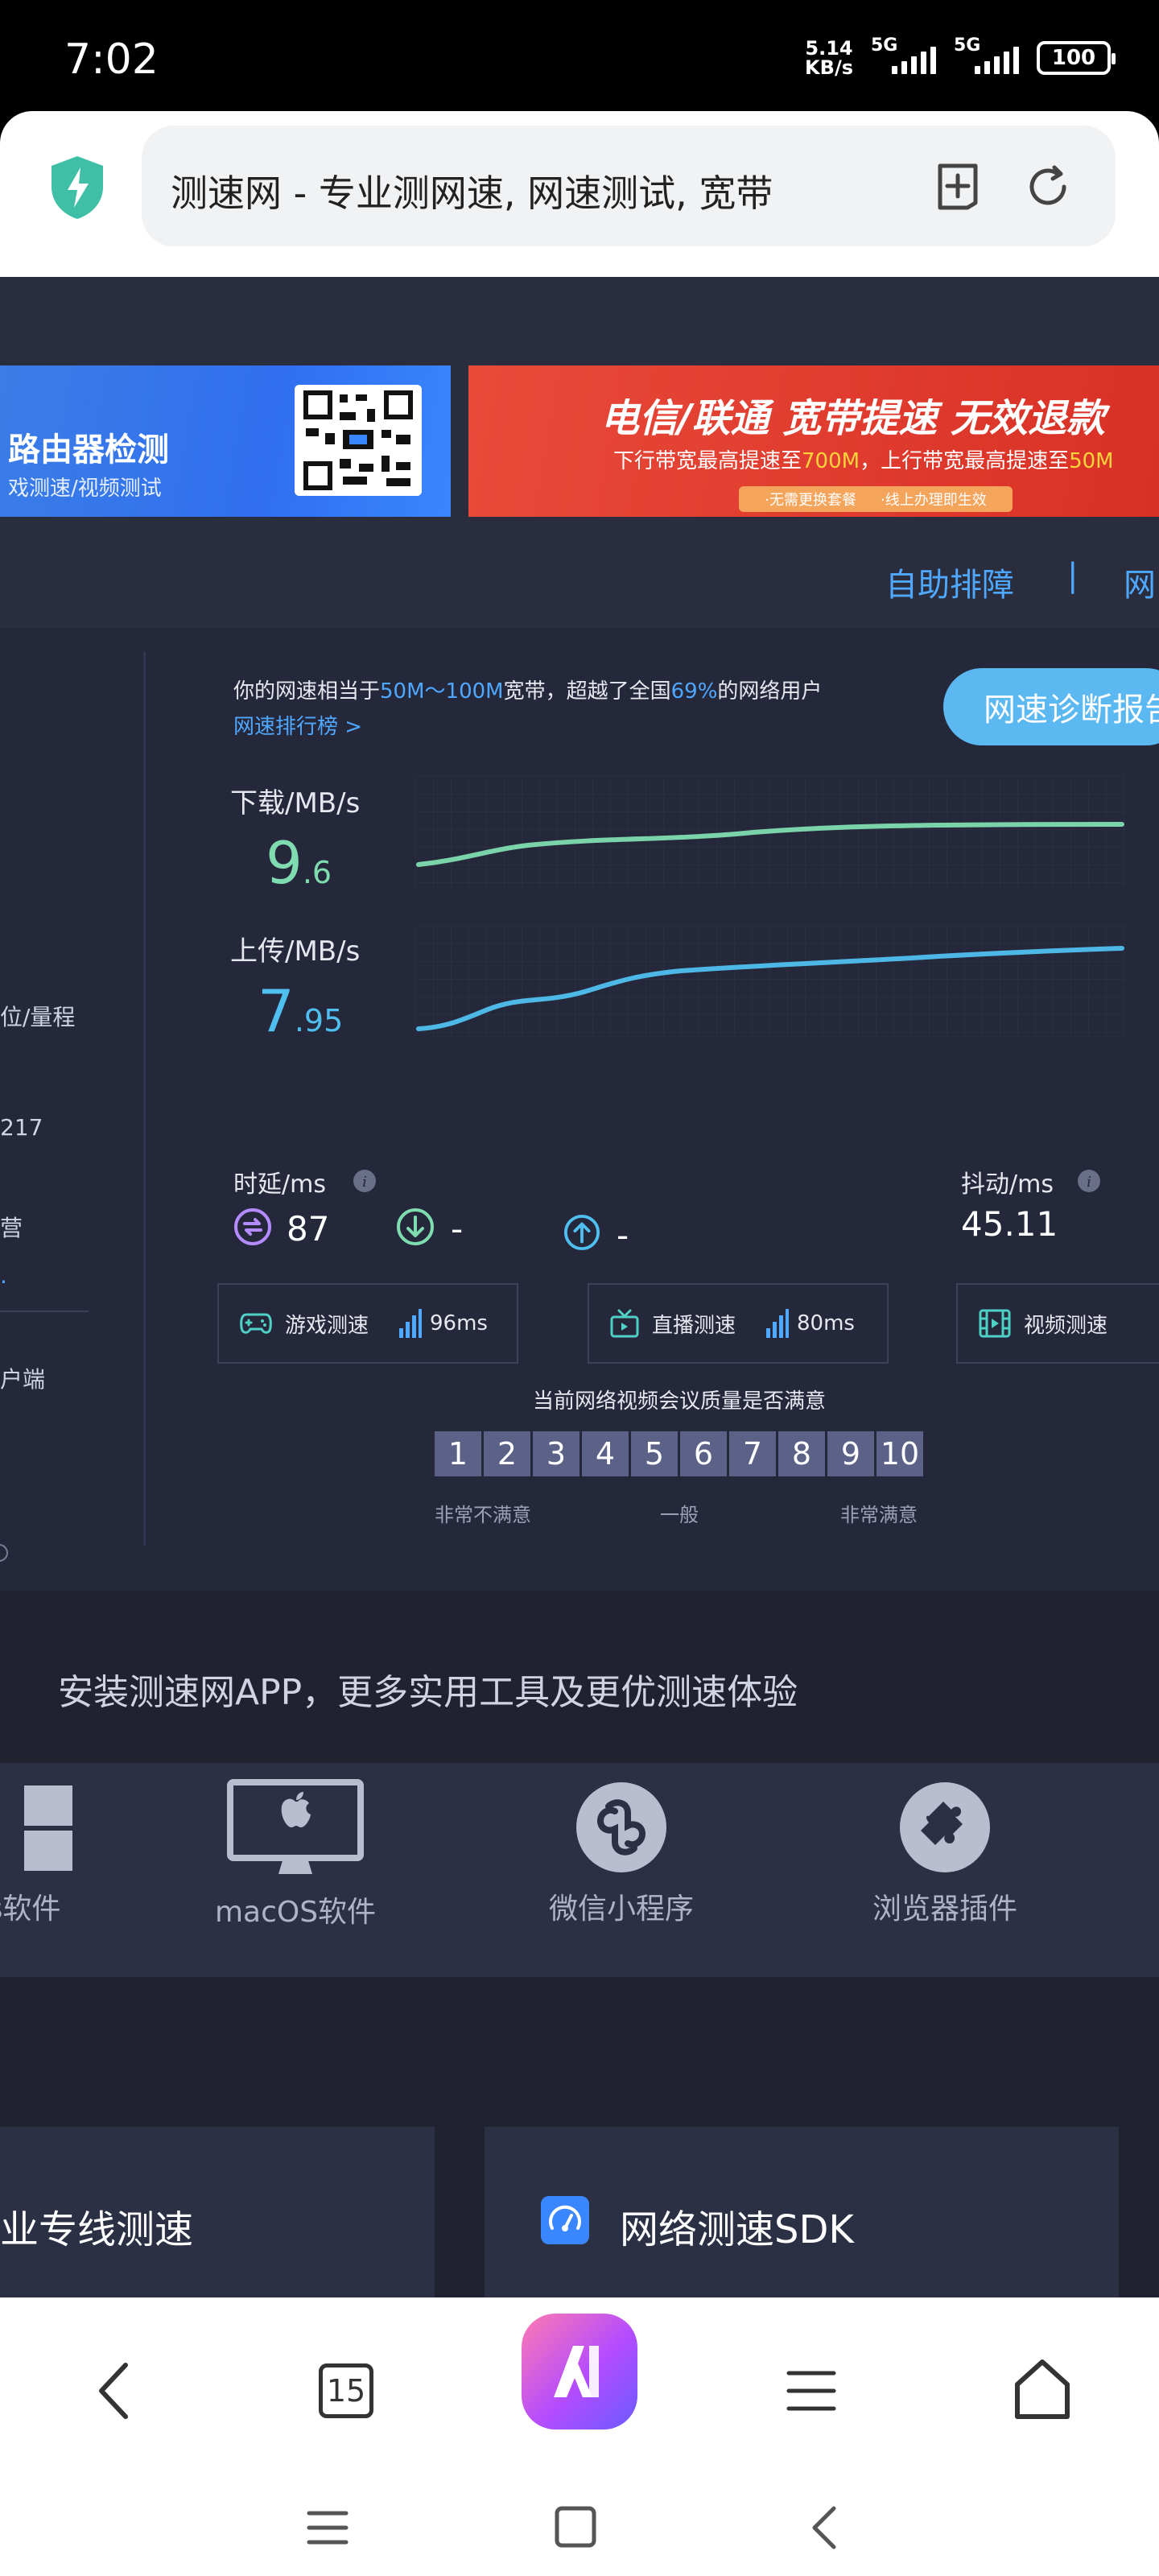  What do you see at coordinates (507, 1453) in the screenshot?
I see `rating-option: 2` at bounding box center [507, 1453].